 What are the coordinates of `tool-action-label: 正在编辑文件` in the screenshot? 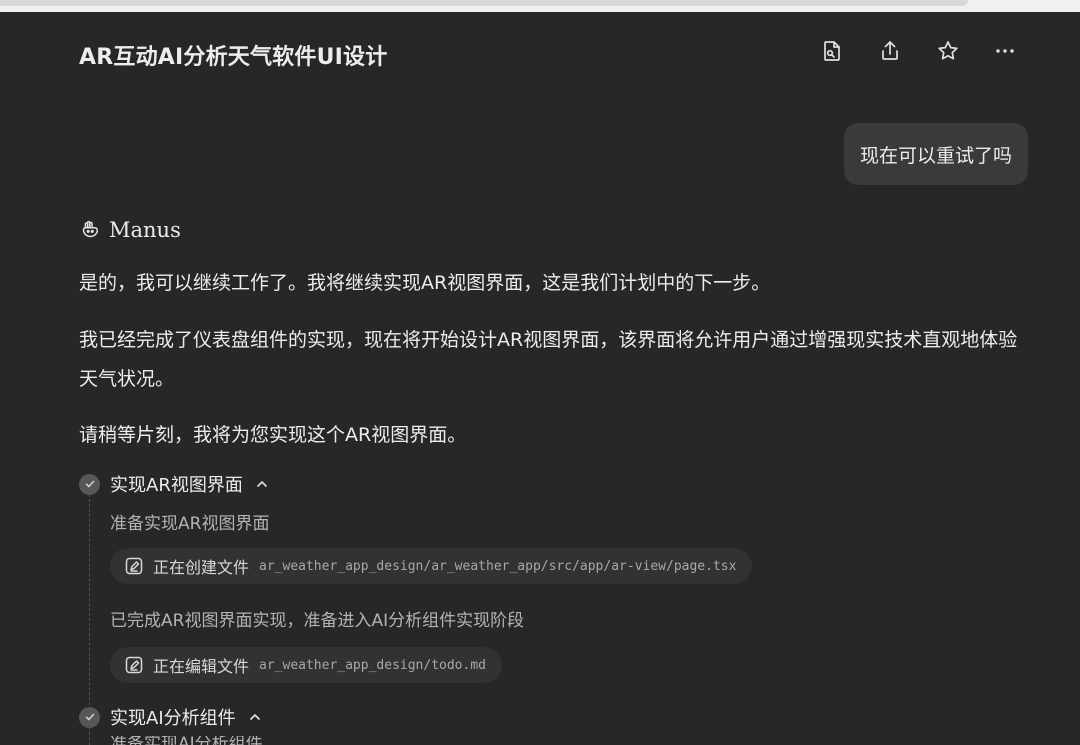 It's located at (201, 666).